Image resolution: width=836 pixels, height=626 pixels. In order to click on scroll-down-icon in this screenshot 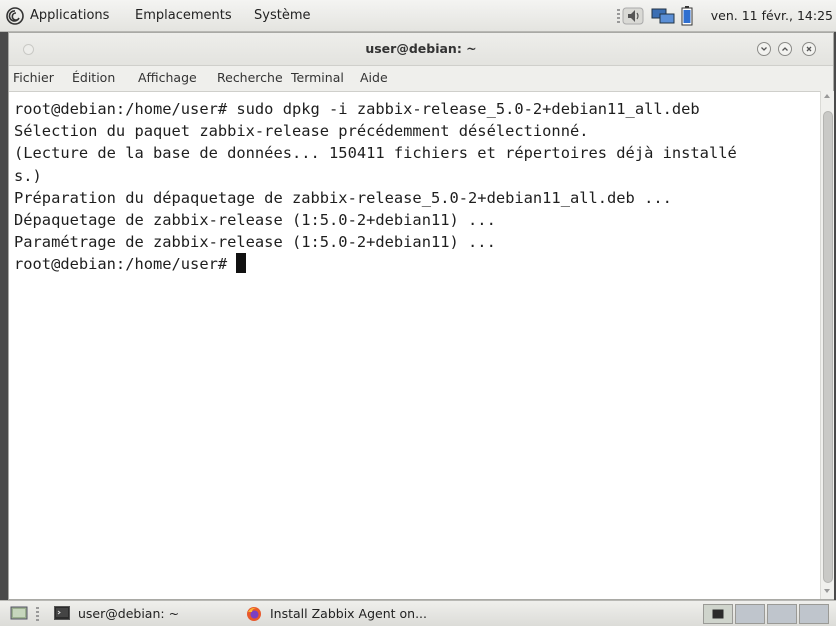, I will do `click(827, 591)`.